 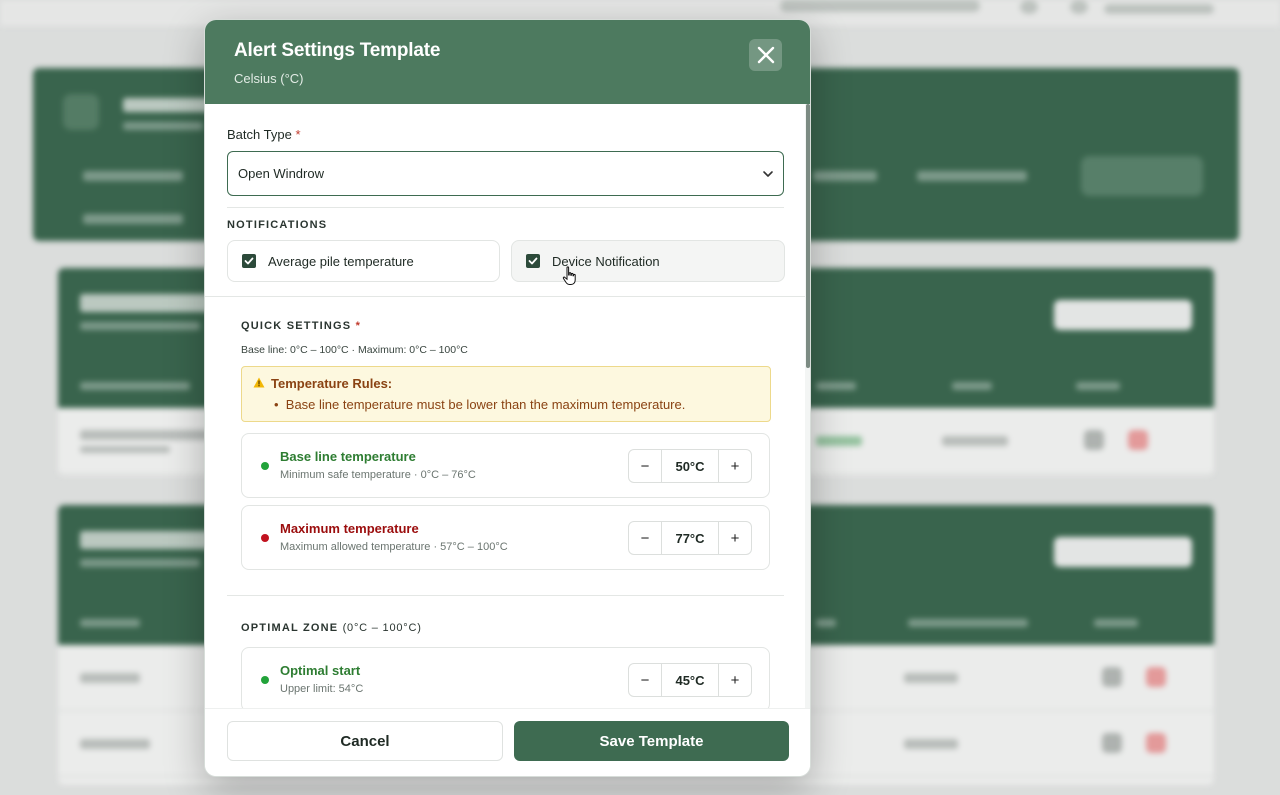 What do you see at coordinates (505, 677) in the screenshot?
I see `optimal-start-card: Optimal start Upper limit: 54°C − 45°C +` at bounding box center [505, 677].